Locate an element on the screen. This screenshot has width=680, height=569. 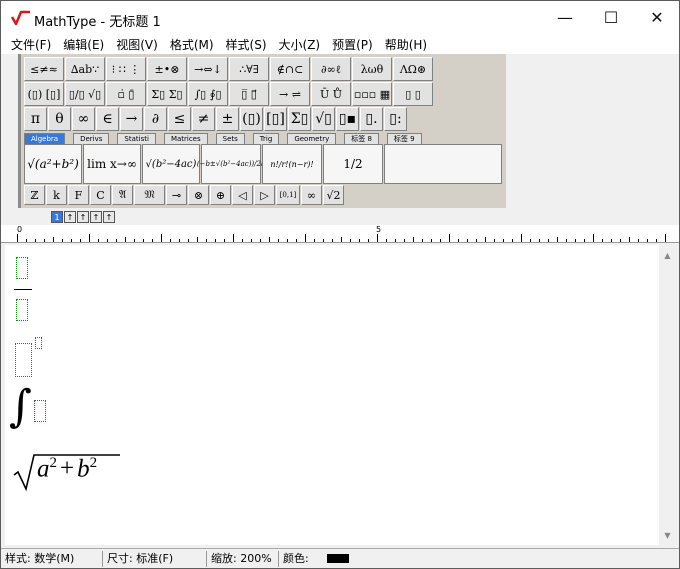
bar-5-button: ↑ is located at coordinates (109, 217).